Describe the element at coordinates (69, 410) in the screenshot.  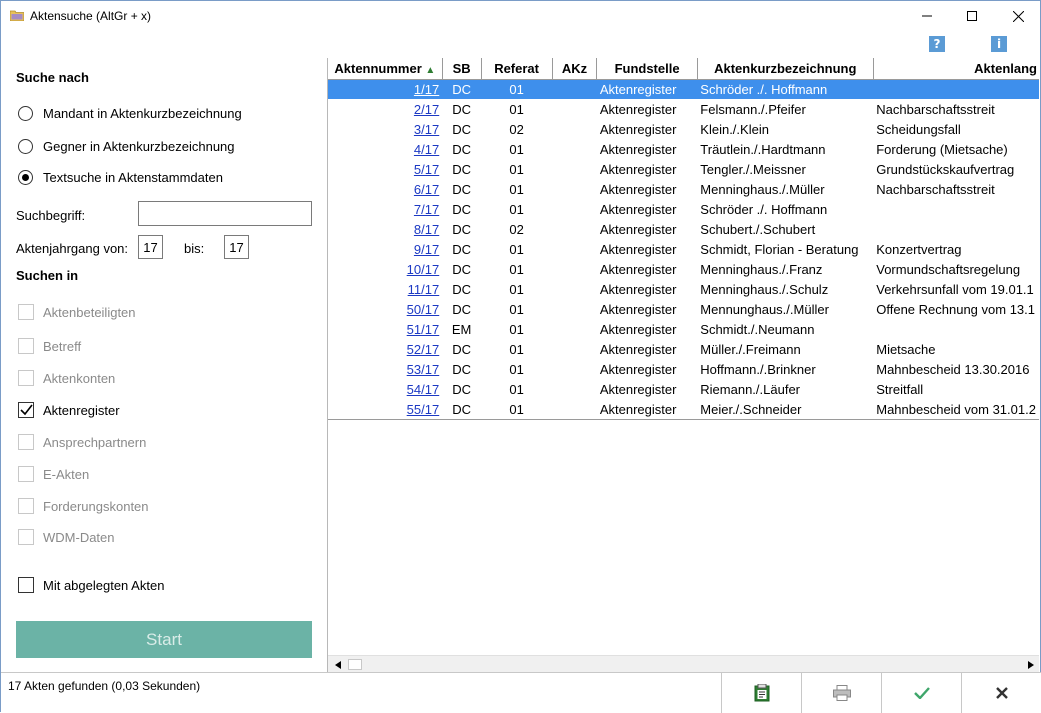
I see `check-aktenregister: Aktenregister` at that location.